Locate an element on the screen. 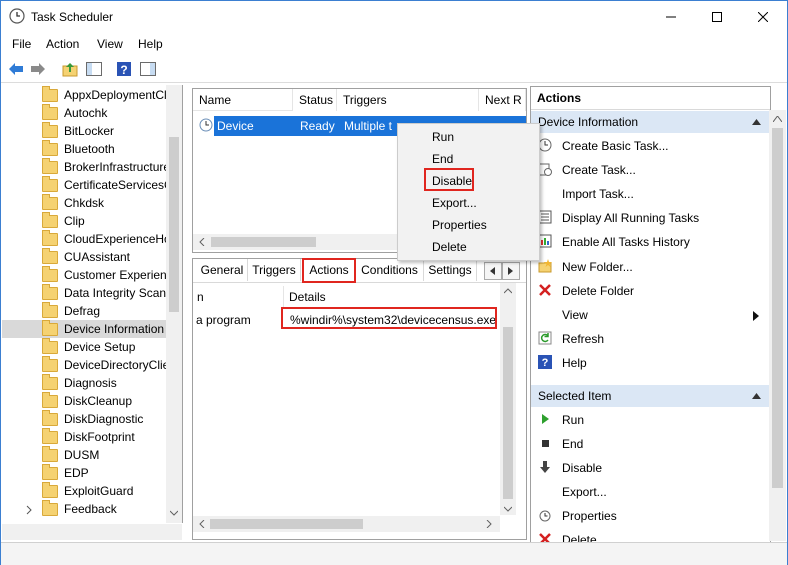  action-properties: Properties is located at coordinates (647, 516).